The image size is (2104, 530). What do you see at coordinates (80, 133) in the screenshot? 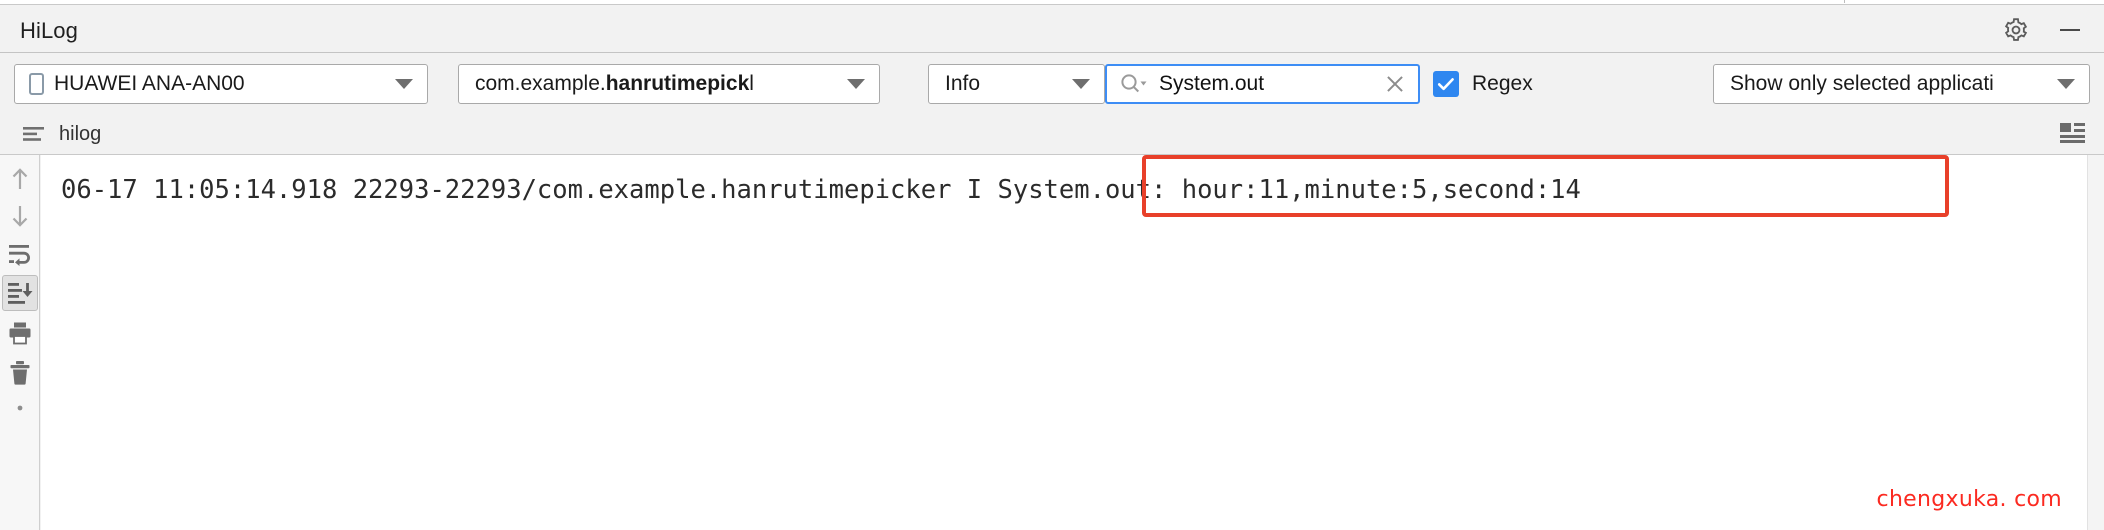
I see `tab-hilog-label: hilog` at bounding box center [80, 133].